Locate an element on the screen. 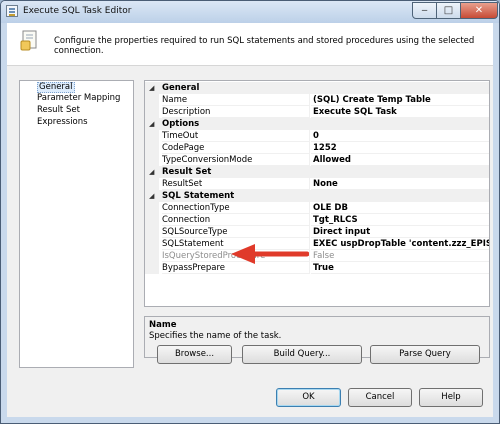 The width and height of the screenshot is (500, 424). description-title: Name is located at coordinates (163, 325).